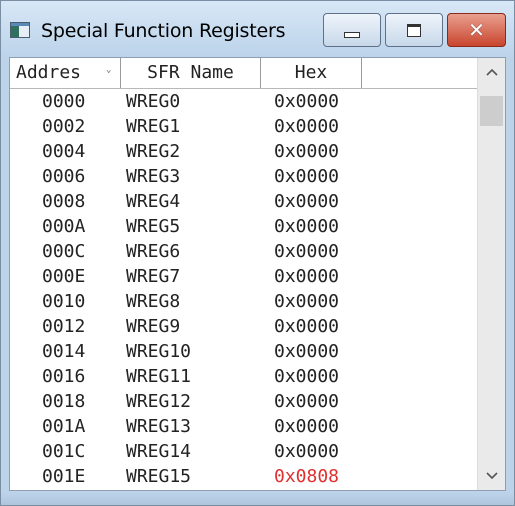  What do you see at coordinates (153, 151) in the screenshot?
I see `cell-sfr-name: WREG2` at bounding box center [153, 151].